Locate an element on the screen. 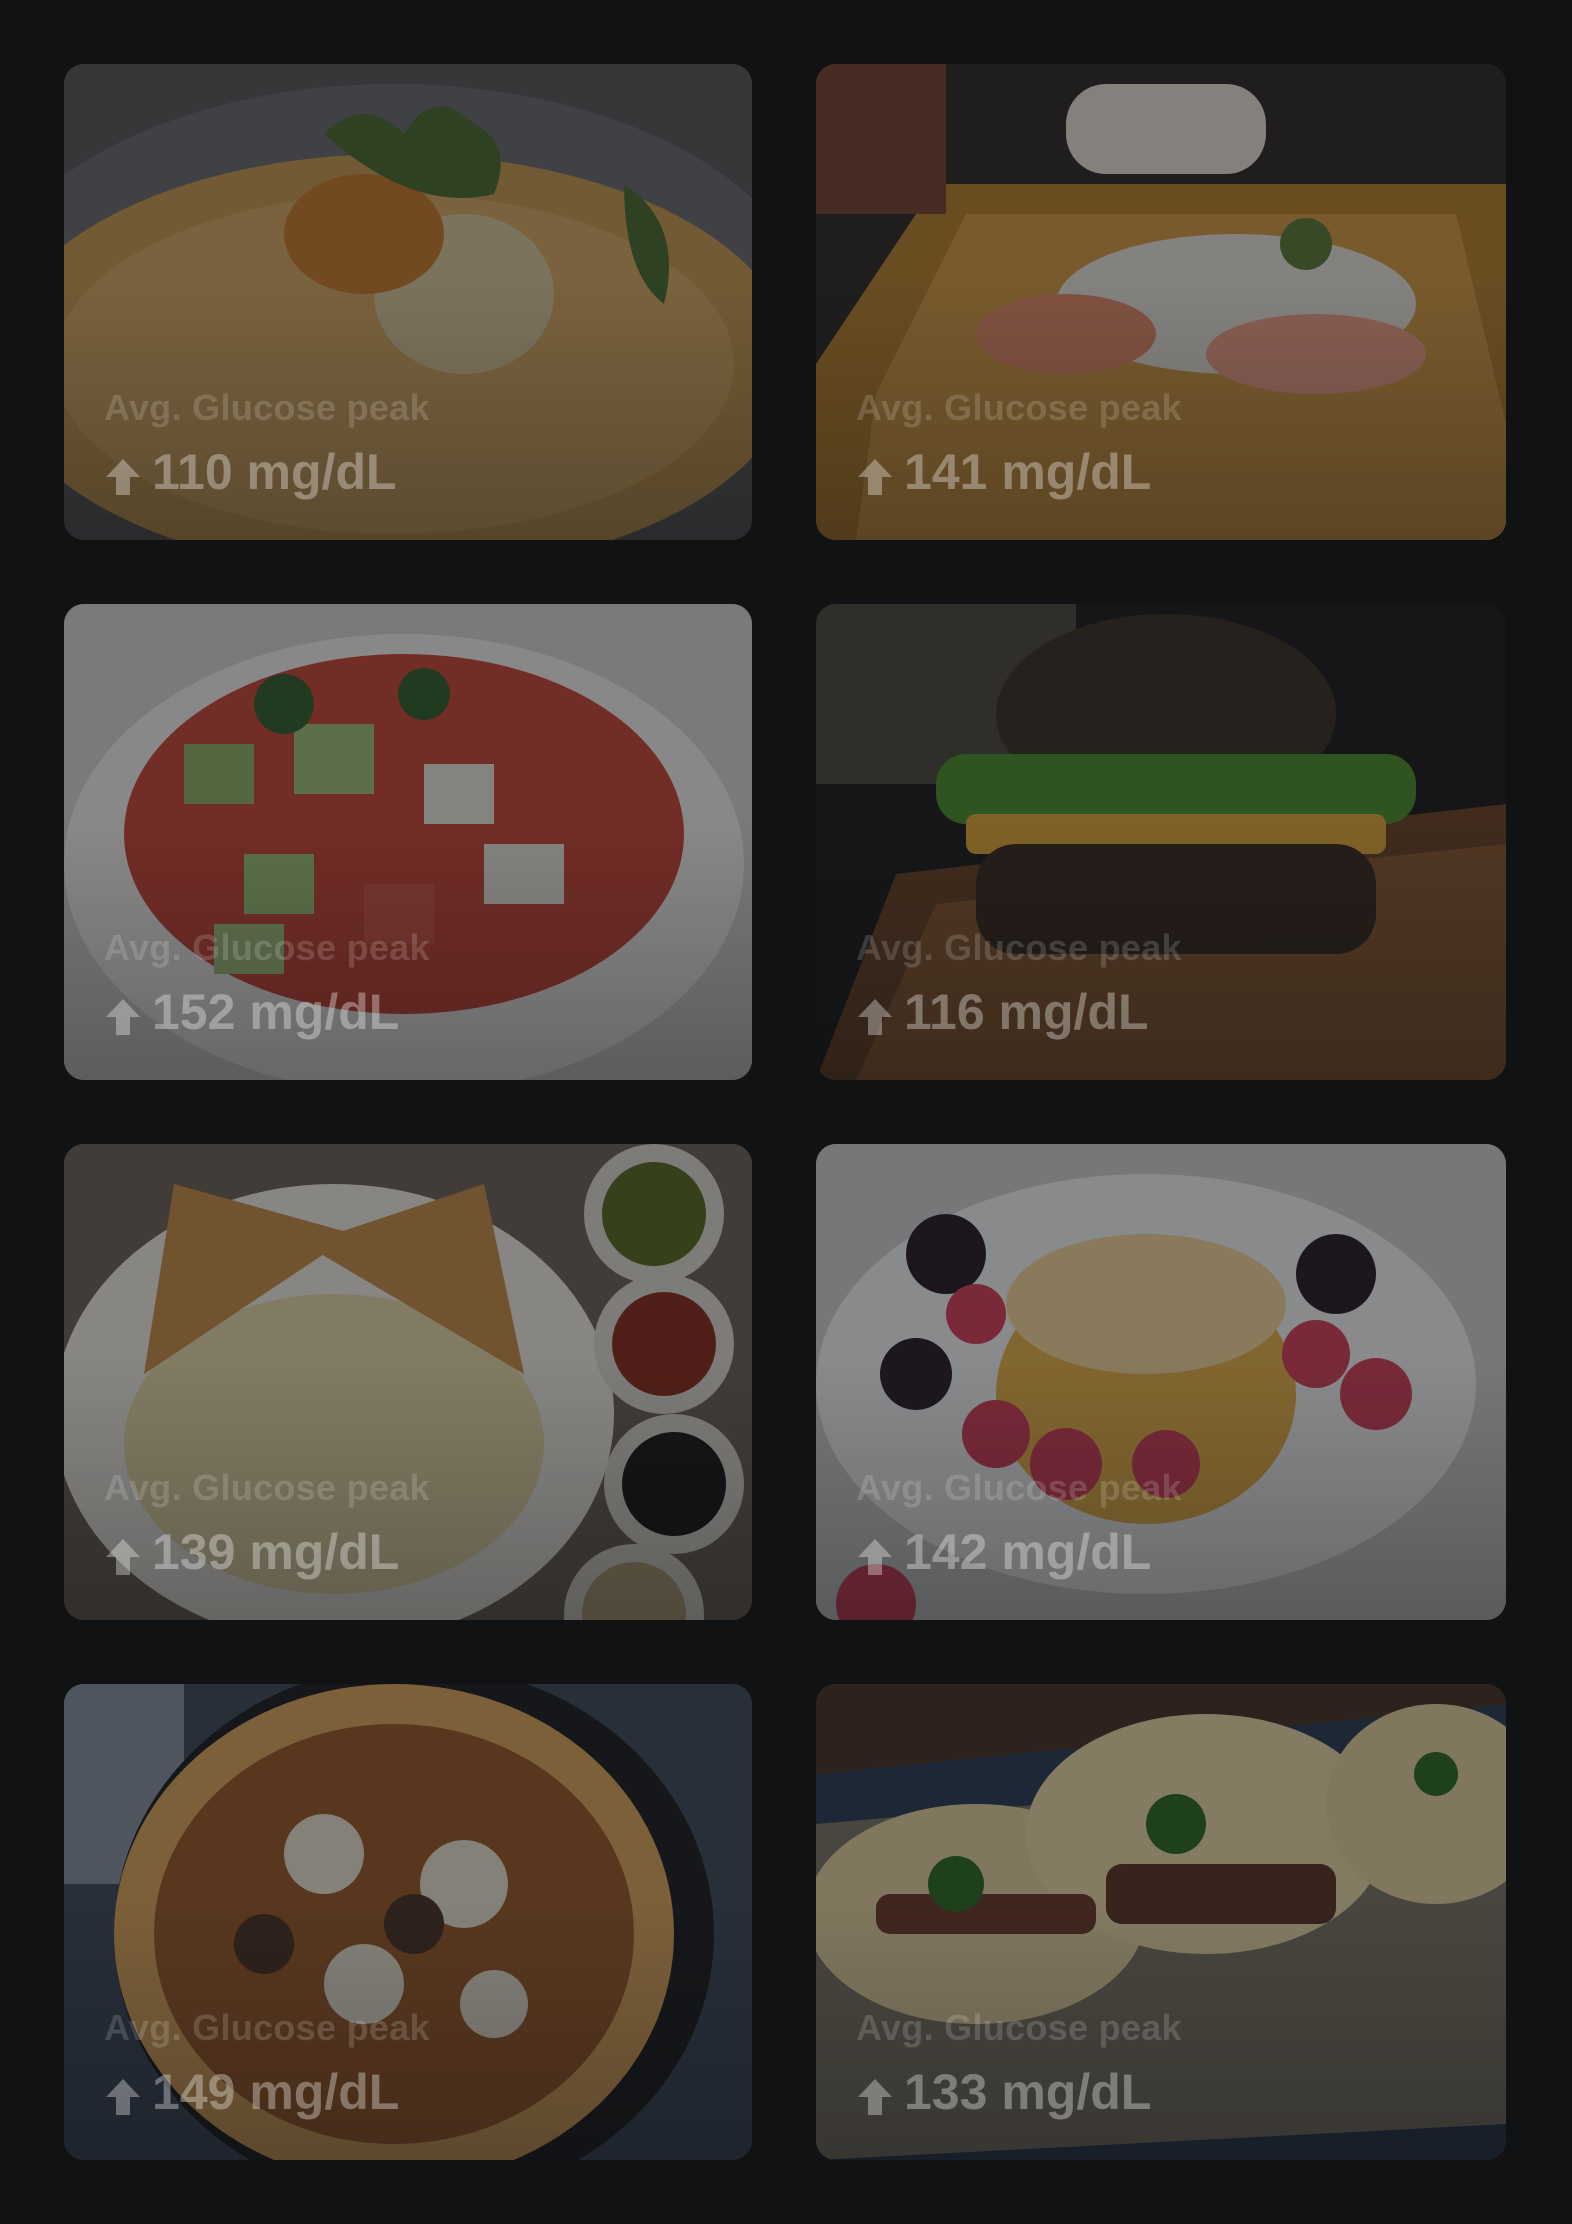  glucose-caption: Avg. Glucose peak 110 mg/dL is located at coordinates (267, 443).